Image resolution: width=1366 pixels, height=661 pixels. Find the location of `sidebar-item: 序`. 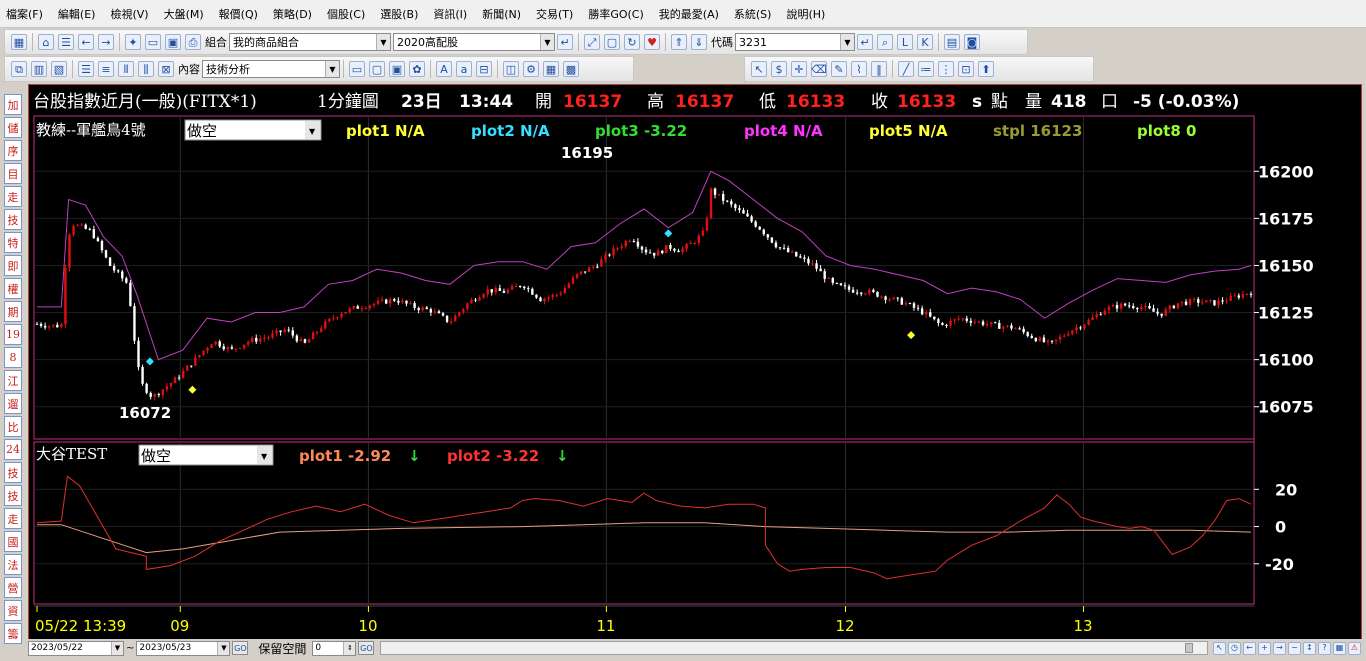

sidebar-item: 序 is located at coordinates (13, 150).